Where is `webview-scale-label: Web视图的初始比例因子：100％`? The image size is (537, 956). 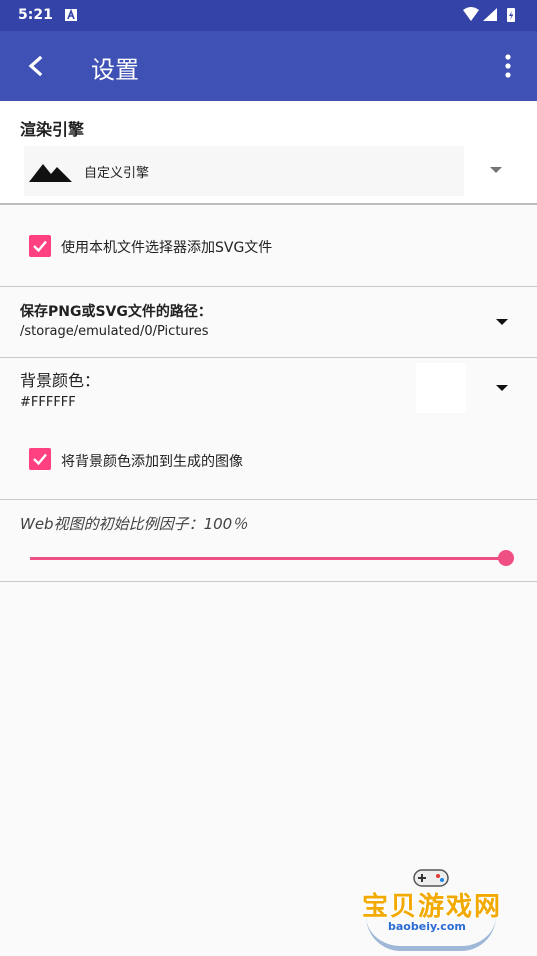 webview-scale-label: Web视图的初始比例因子：100％ is located at coordinates (134, 524).